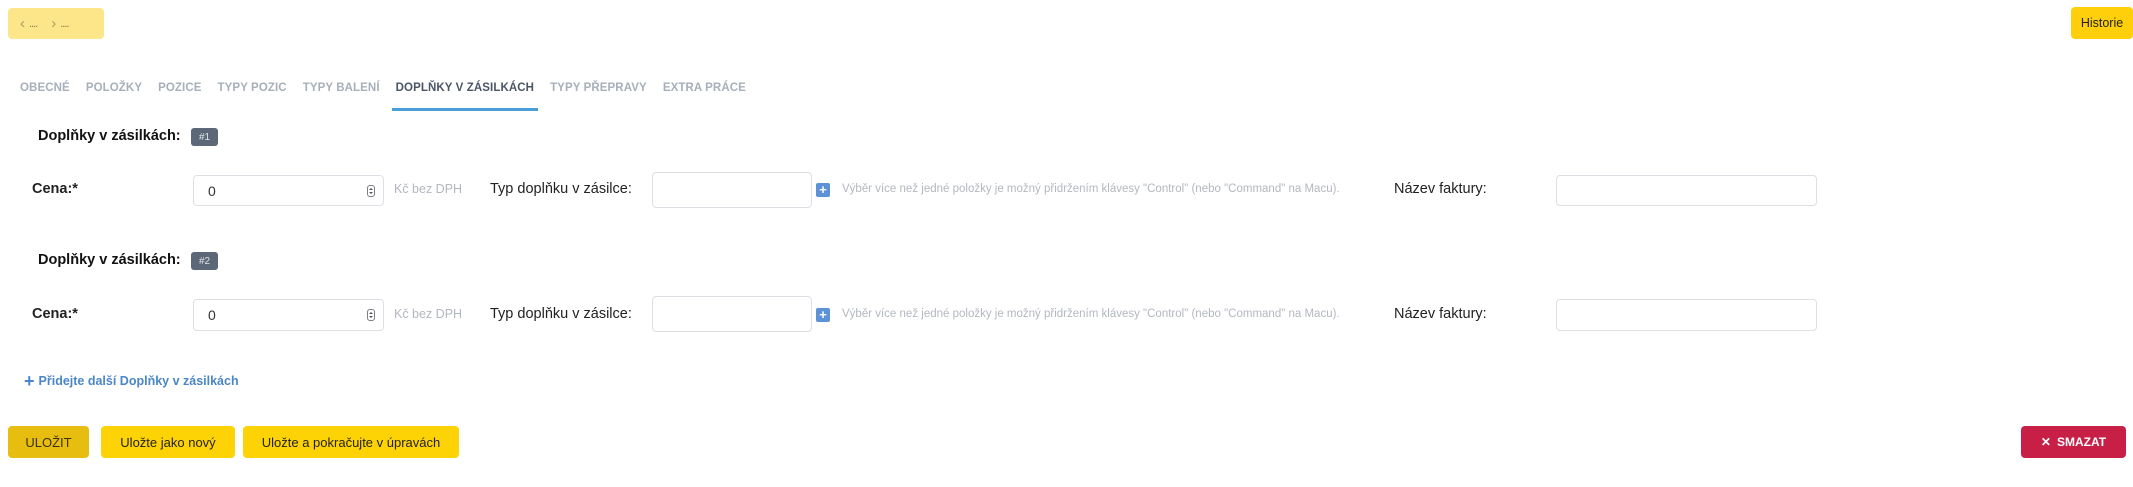  What do you see at coordinates (168, 442) in the screenshot?
I see `save-as-new-button: Uložte jako nový` at bounding box center [168, 442].